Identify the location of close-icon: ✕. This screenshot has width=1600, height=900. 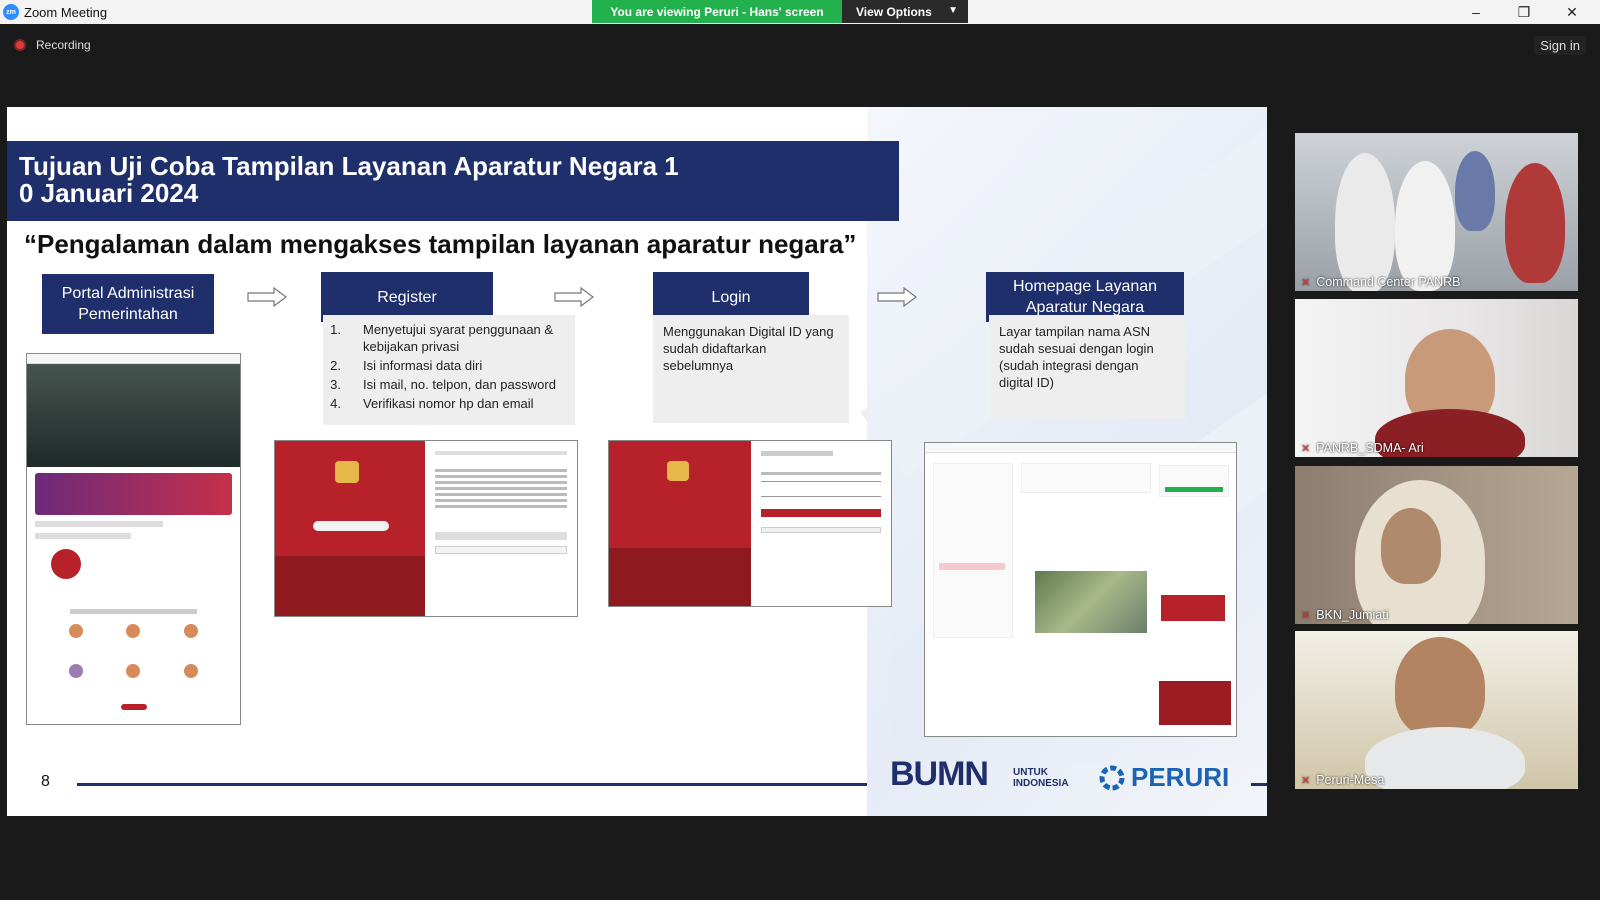
(1572, 12).